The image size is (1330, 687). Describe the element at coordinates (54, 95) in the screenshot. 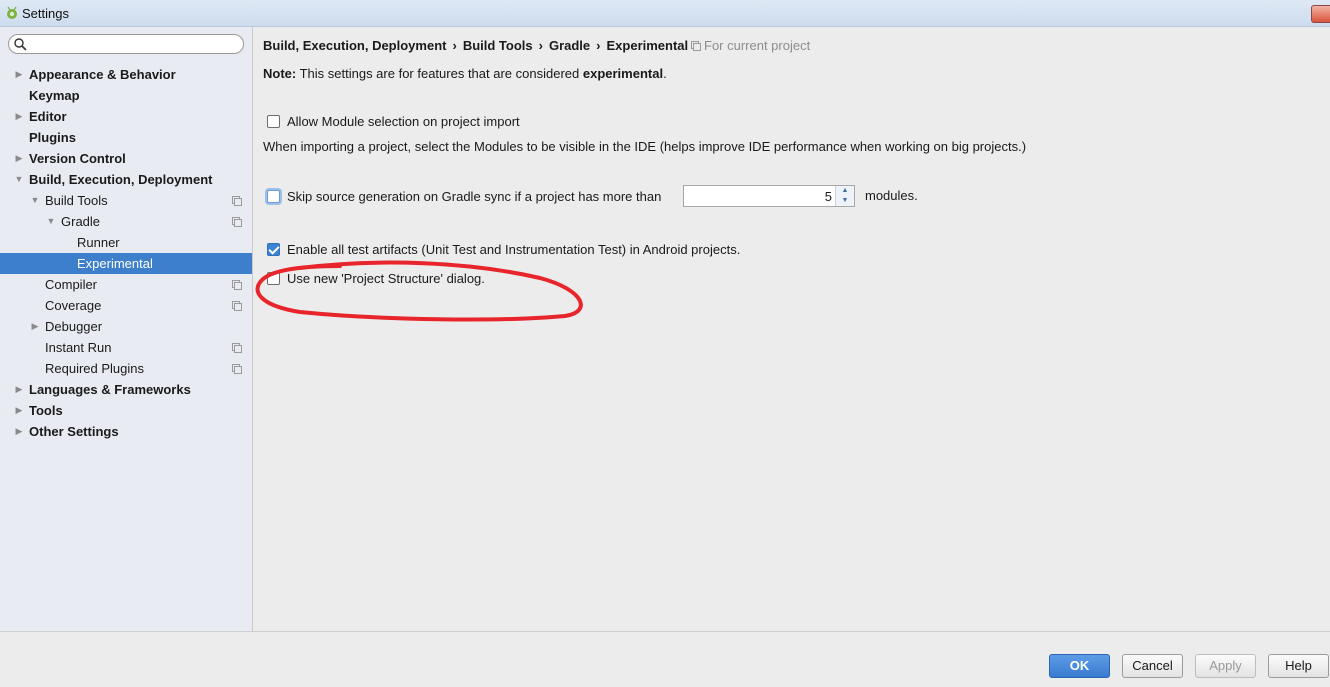

I see `sidebar-item-label: Keymap` at that location.